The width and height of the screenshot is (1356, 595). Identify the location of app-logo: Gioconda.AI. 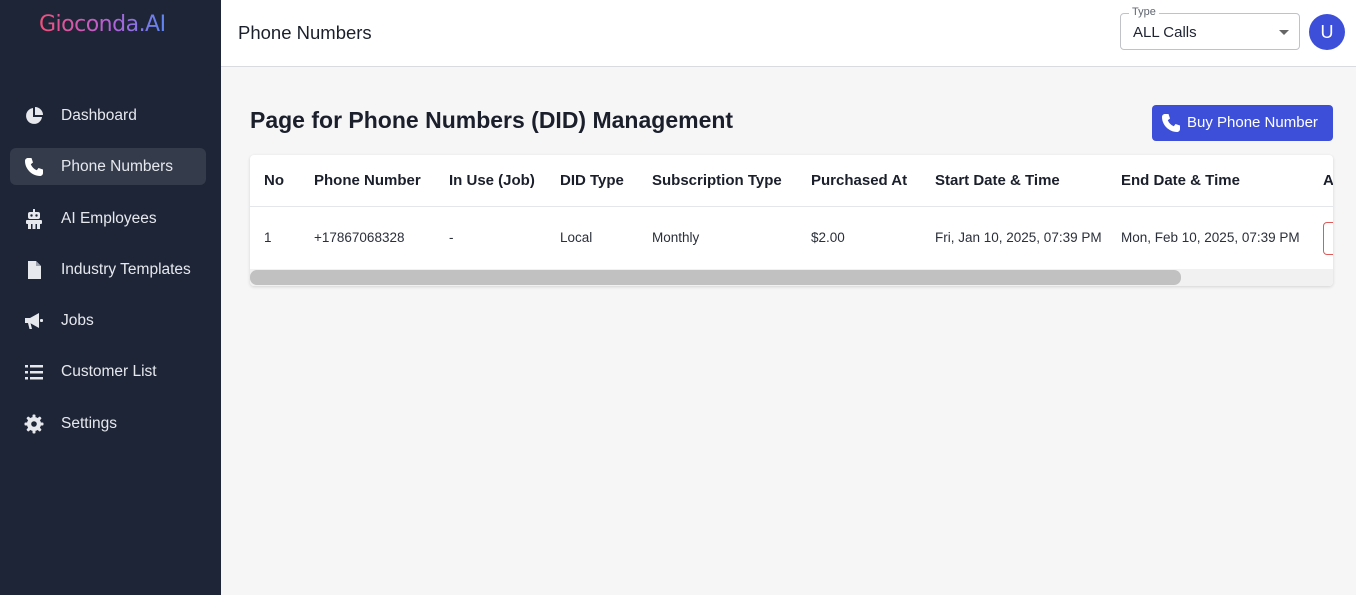
(102, 24).